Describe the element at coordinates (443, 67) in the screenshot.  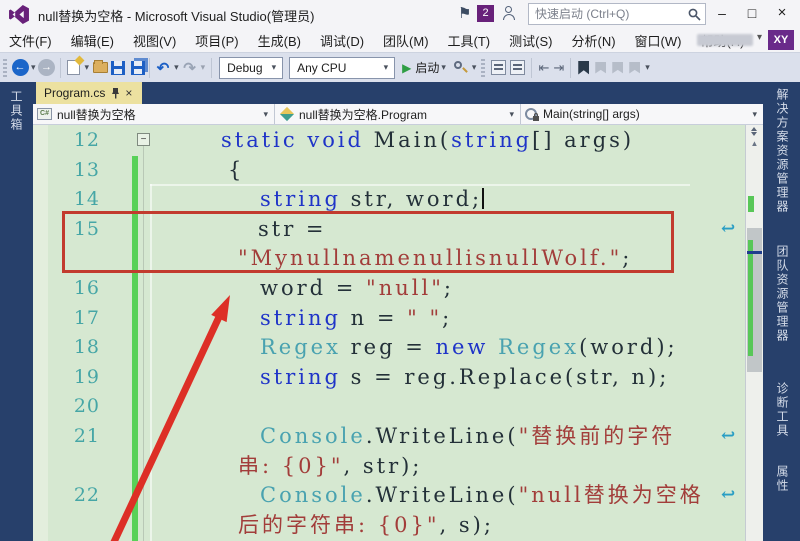
I see `start-dropdown-icon: ▾` at that location.